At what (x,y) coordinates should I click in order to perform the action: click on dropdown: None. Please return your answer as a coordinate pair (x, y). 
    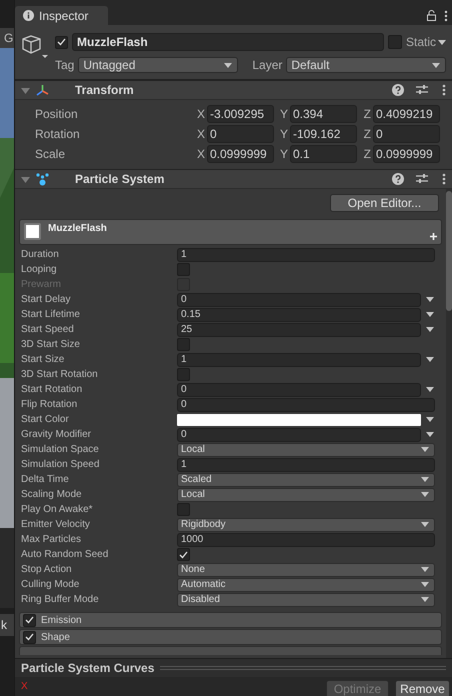
    Looking at the image, I should click on (306, 569).